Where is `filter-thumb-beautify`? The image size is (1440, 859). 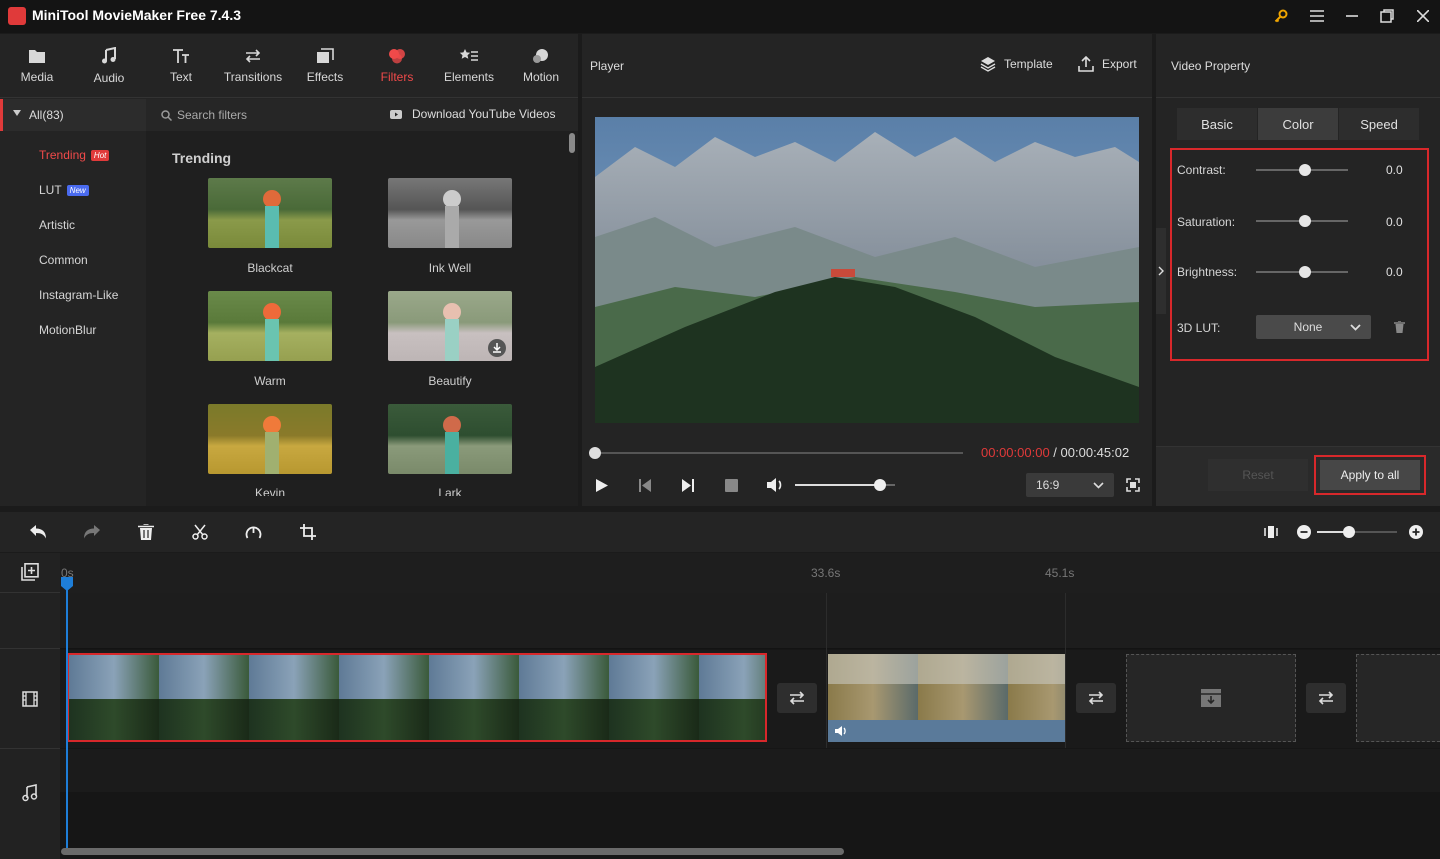 filter-thumb-beautify is located at coordinates (450, 326).